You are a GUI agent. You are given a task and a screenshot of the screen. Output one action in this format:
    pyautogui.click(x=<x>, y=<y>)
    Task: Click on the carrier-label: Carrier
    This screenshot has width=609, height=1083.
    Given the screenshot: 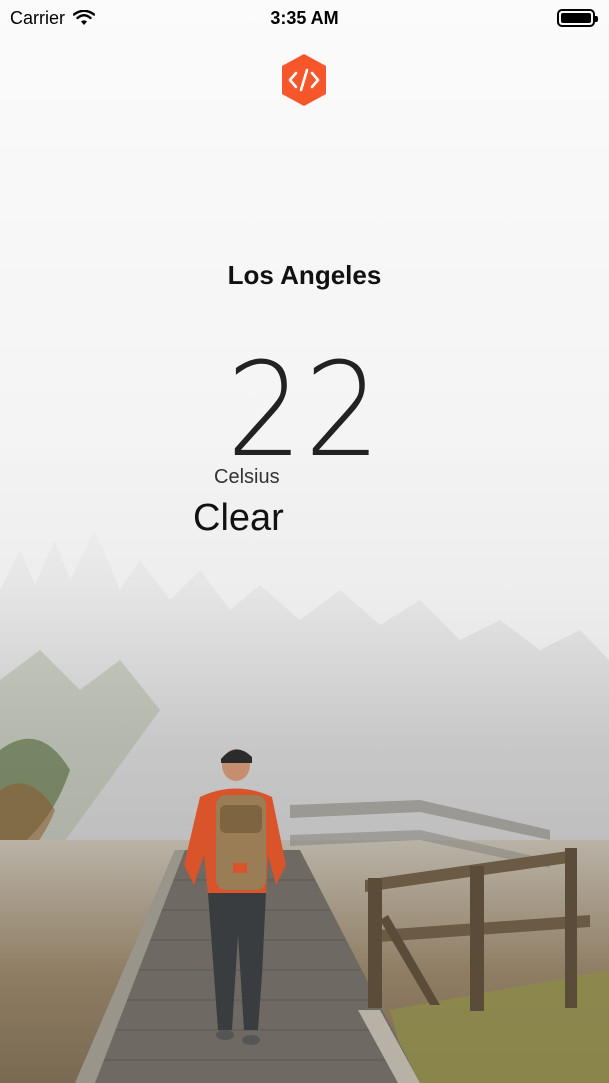 What is the action you would take?
    pyautogui.click(x=38, y=17)
    